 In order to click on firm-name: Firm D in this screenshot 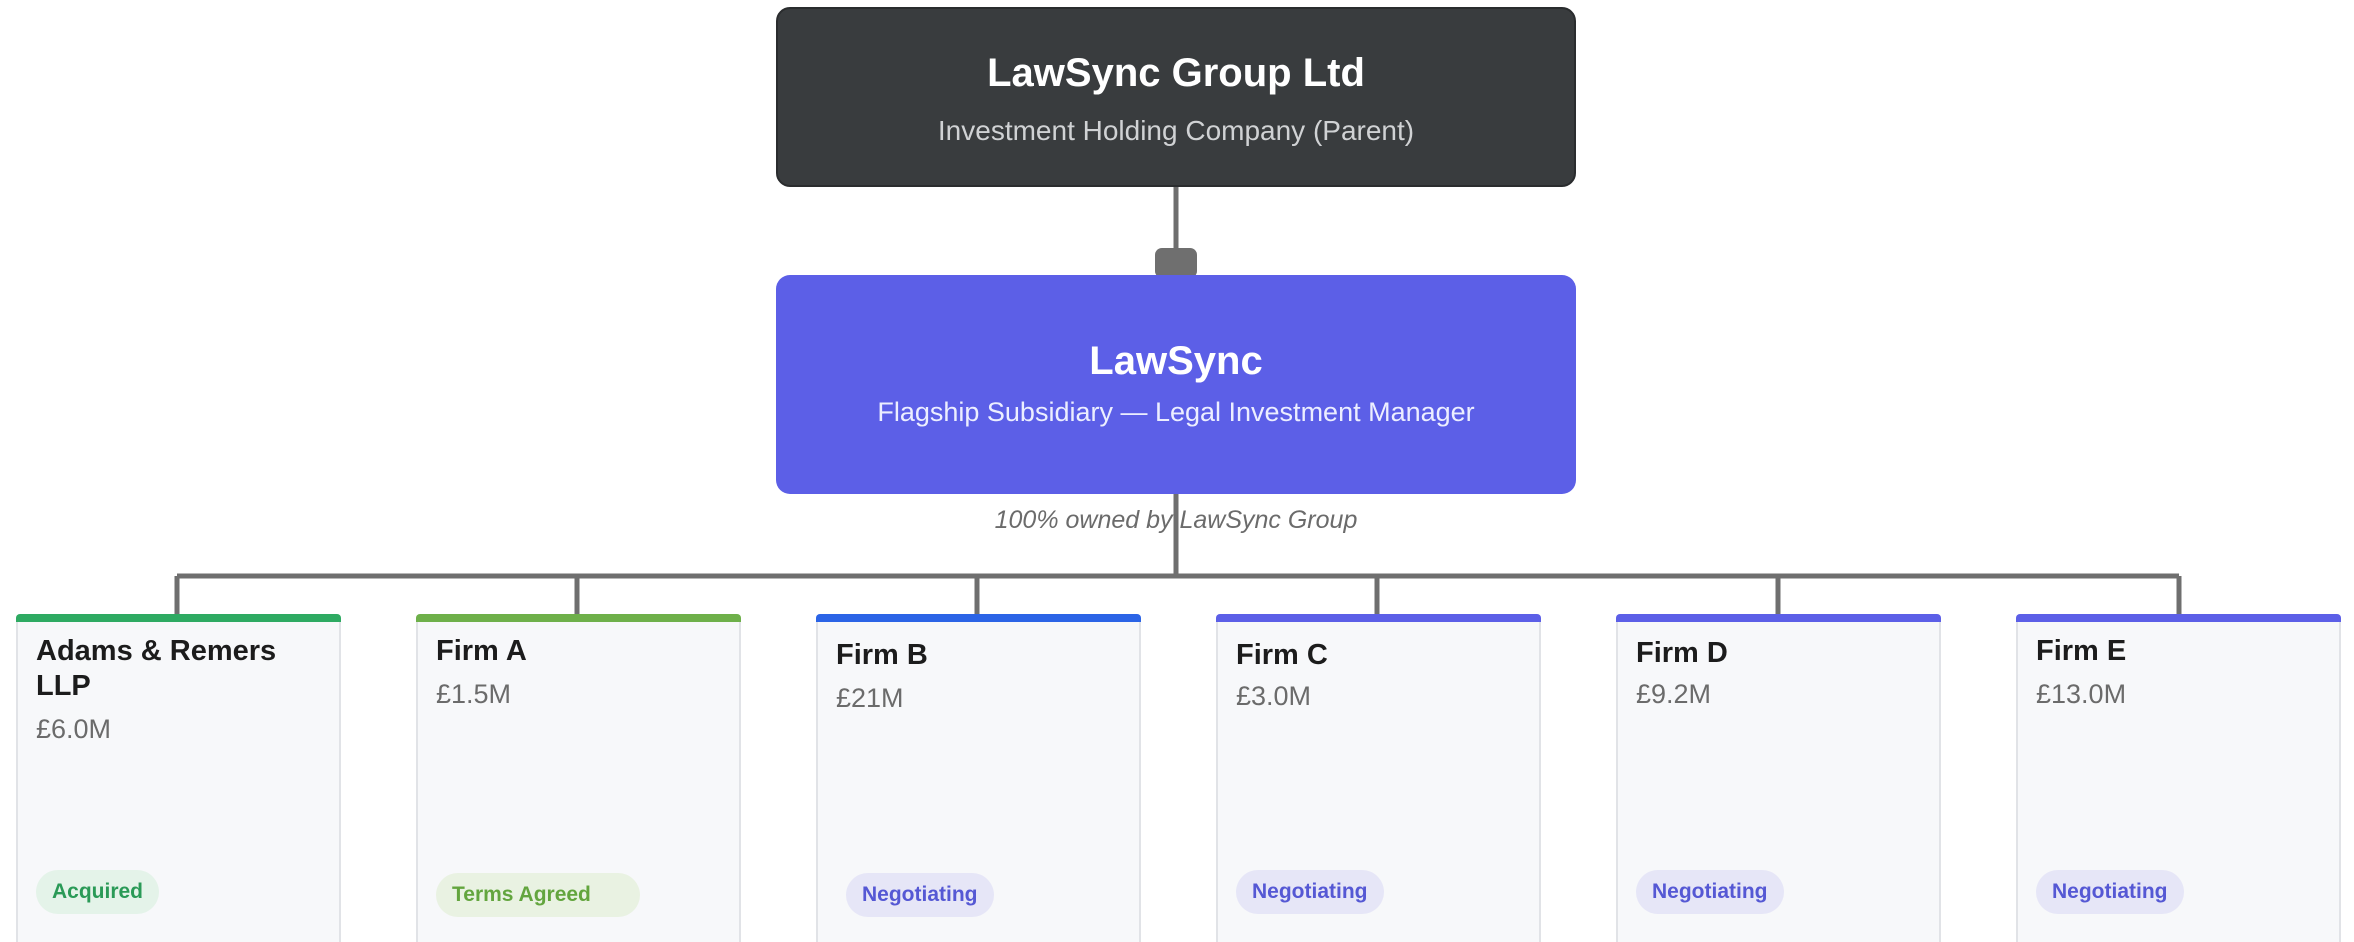, I will do `click(1682, 653)`.